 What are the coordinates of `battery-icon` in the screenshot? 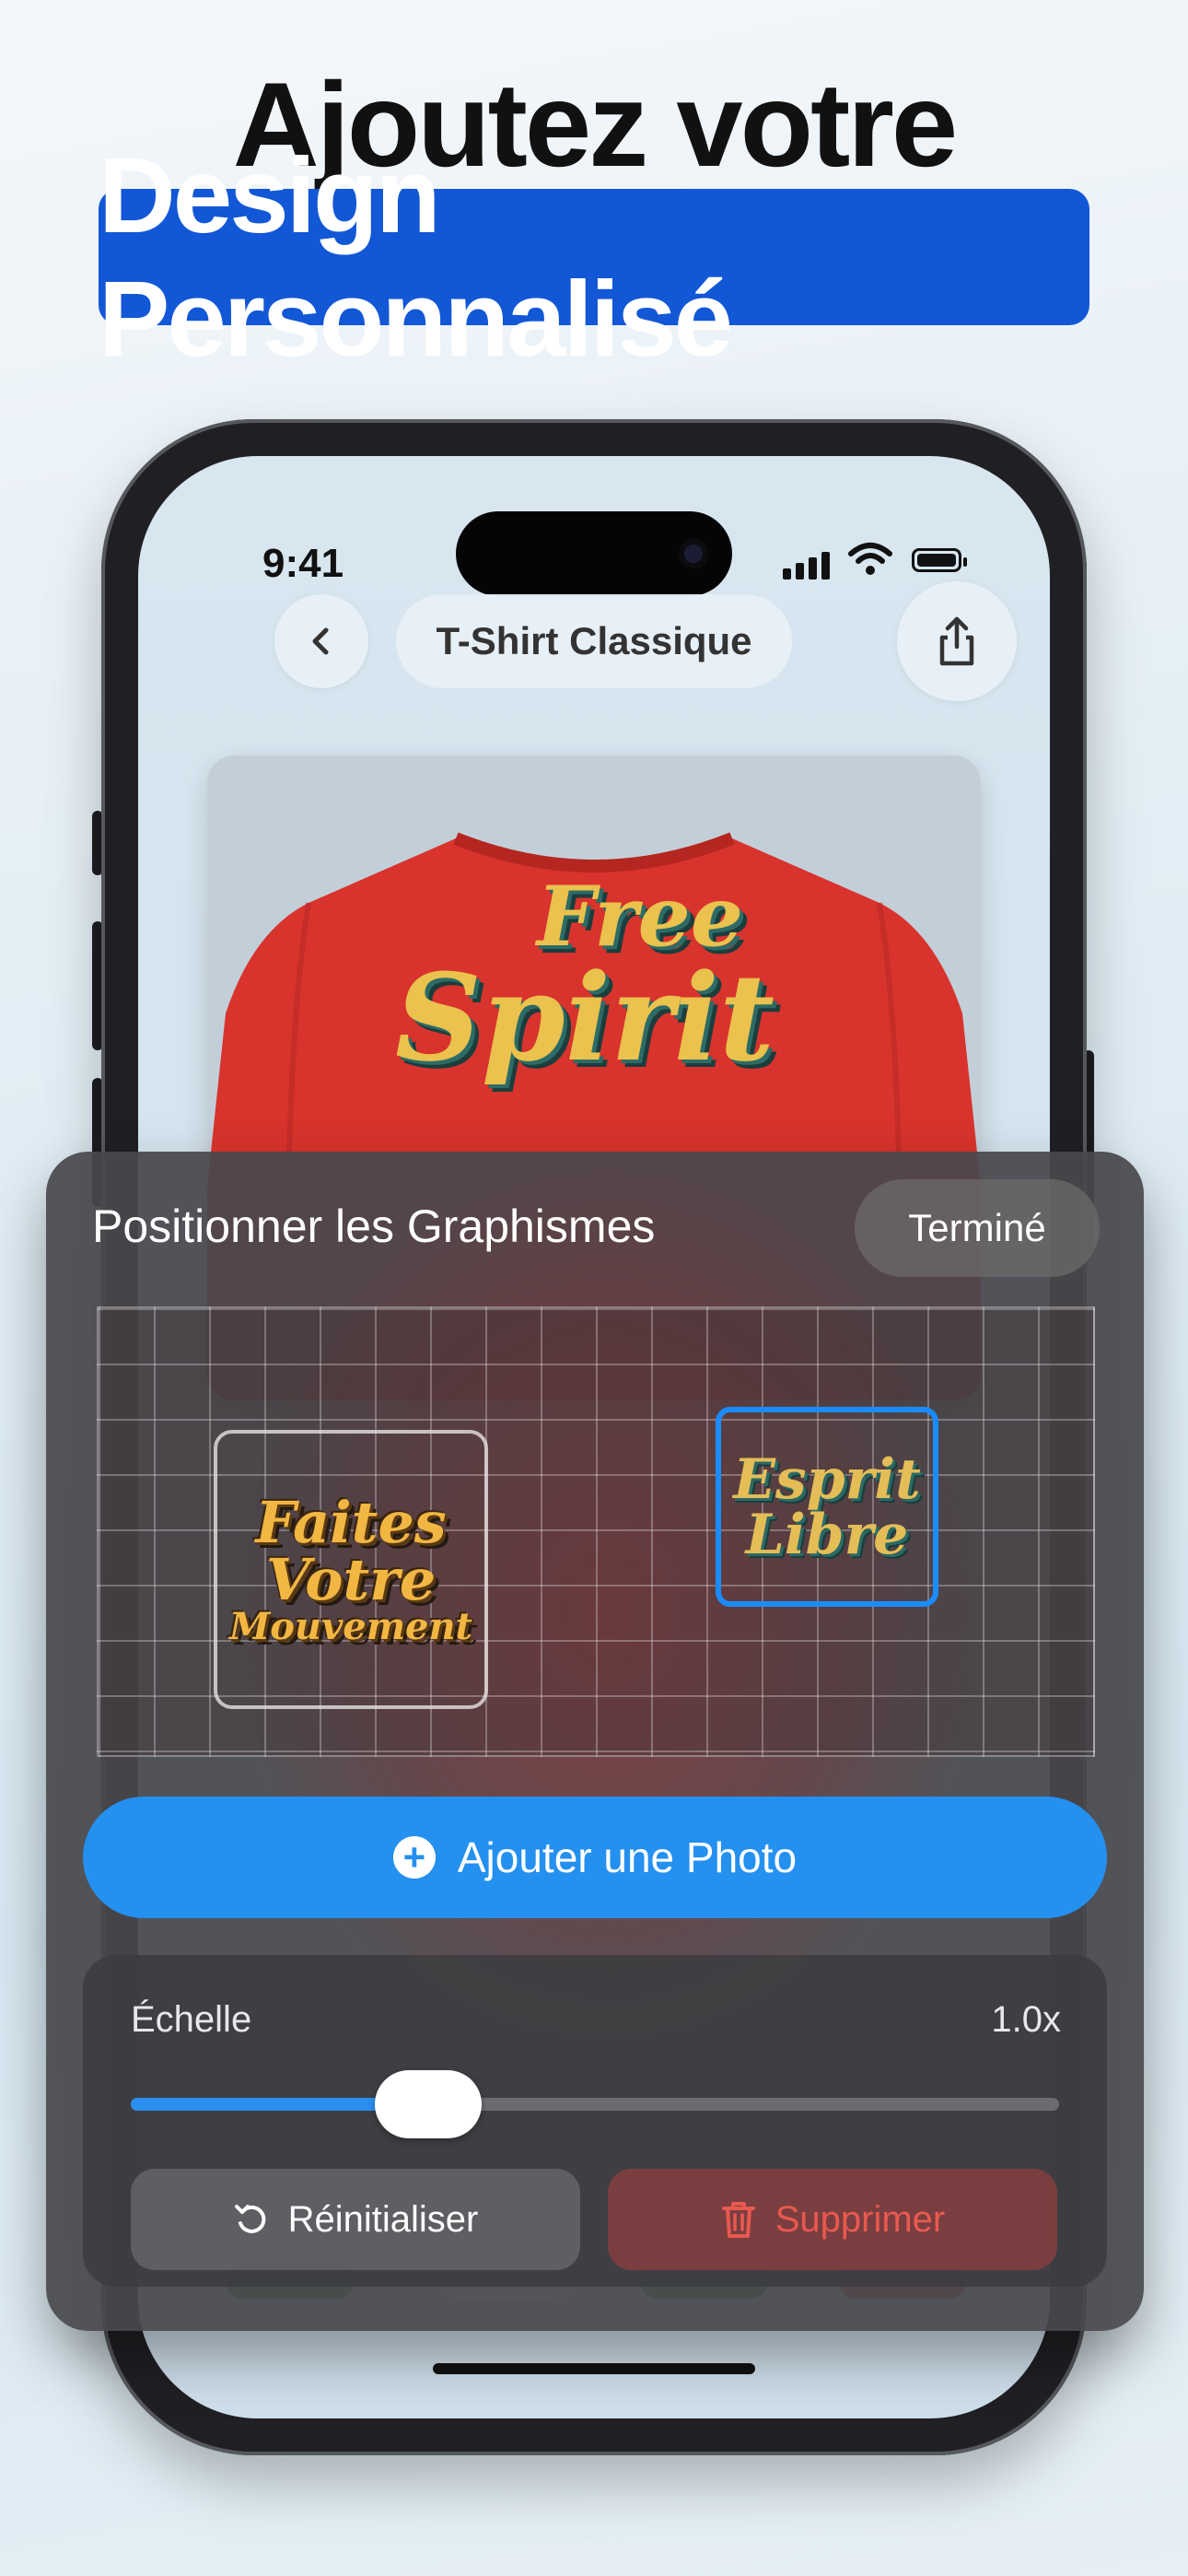 It's located at (939, 560).